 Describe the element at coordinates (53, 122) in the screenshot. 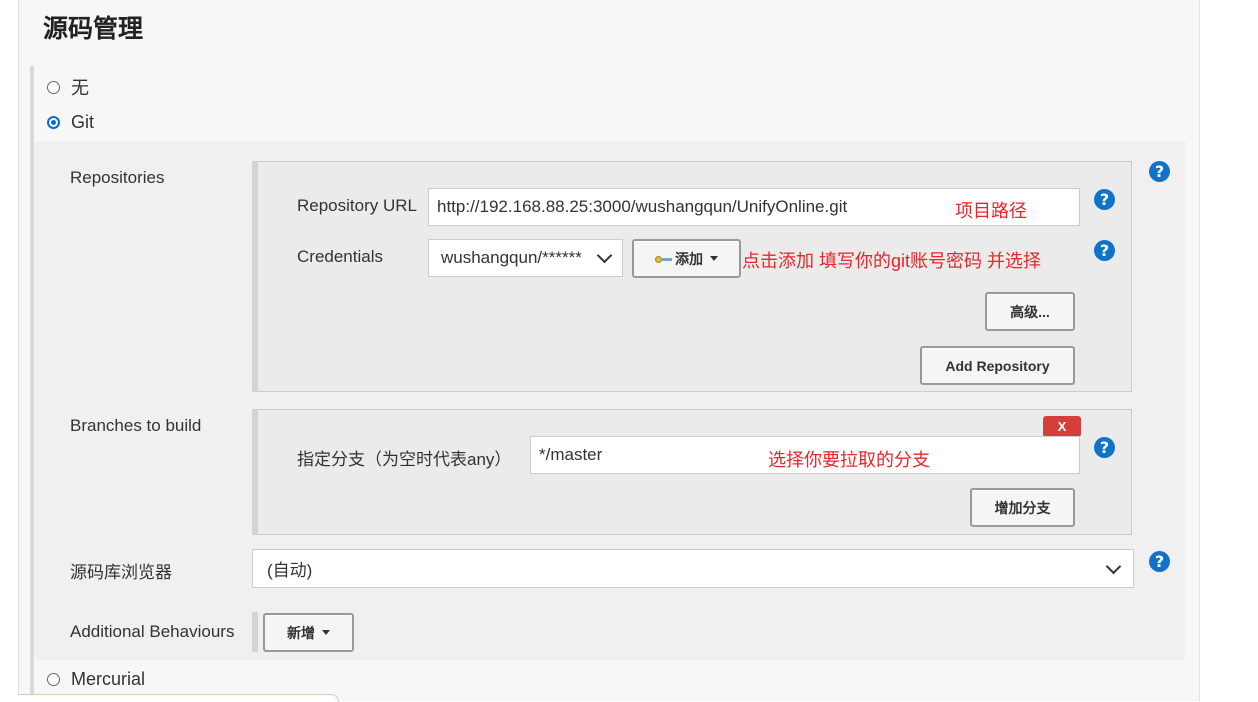

I see `radio-git` at that location.